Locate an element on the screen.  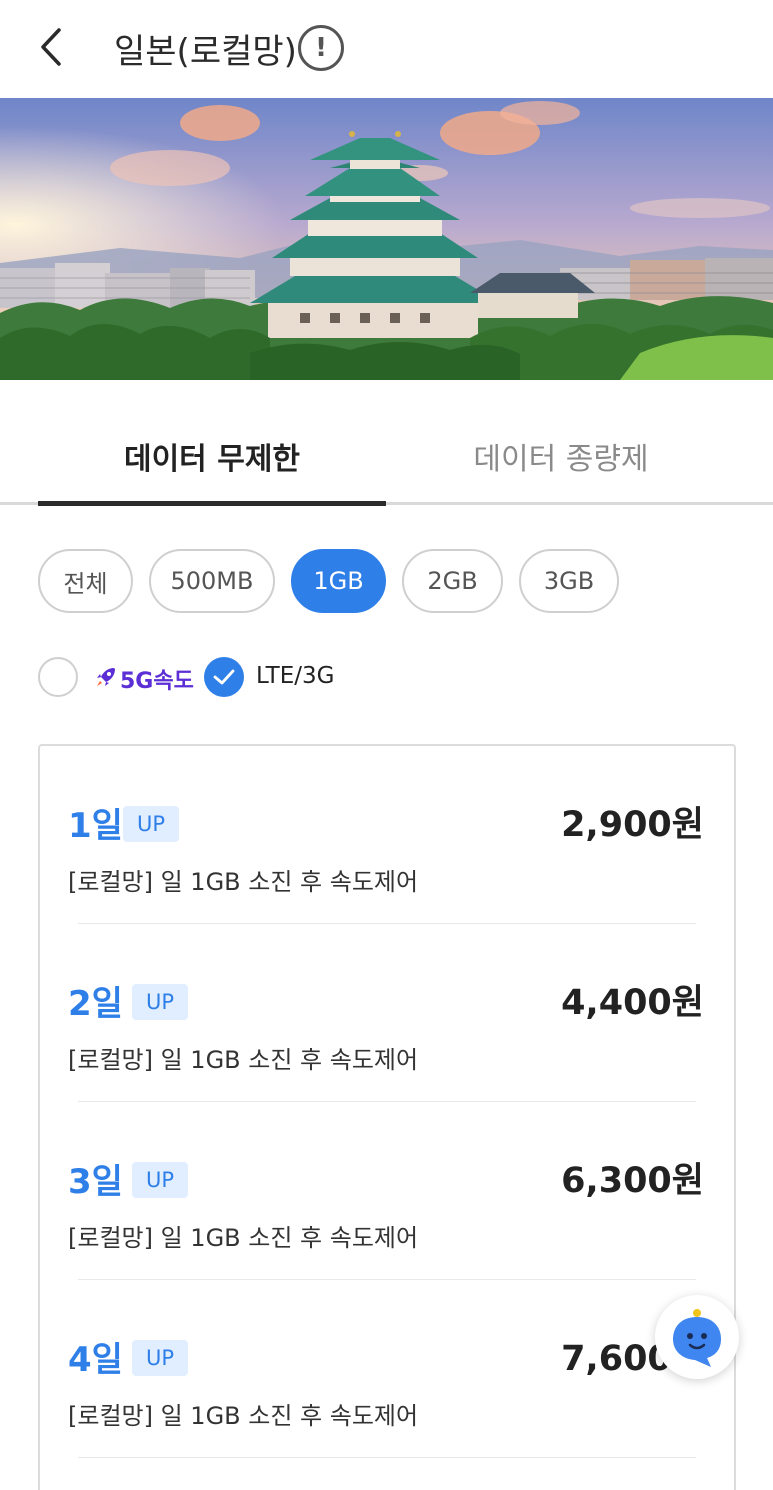
back-button is located at coordinates (50, 47).